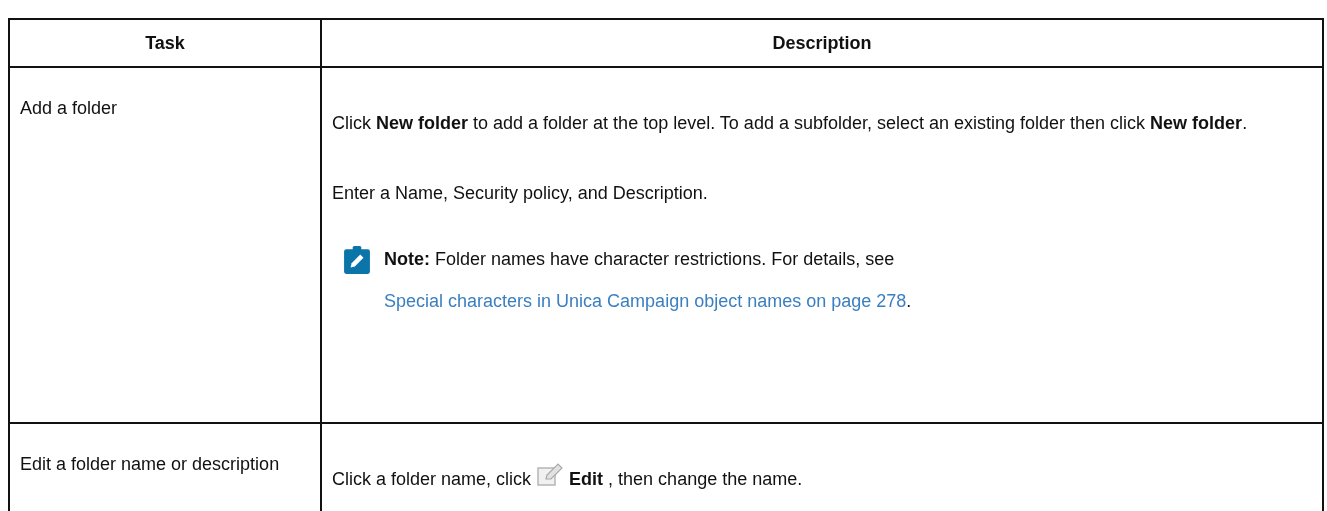 The height and width of the screenshot is (511, 1327). Describe the element at coordinates (165, 43) in the screenshot. I see `column-header: Task` at that location.